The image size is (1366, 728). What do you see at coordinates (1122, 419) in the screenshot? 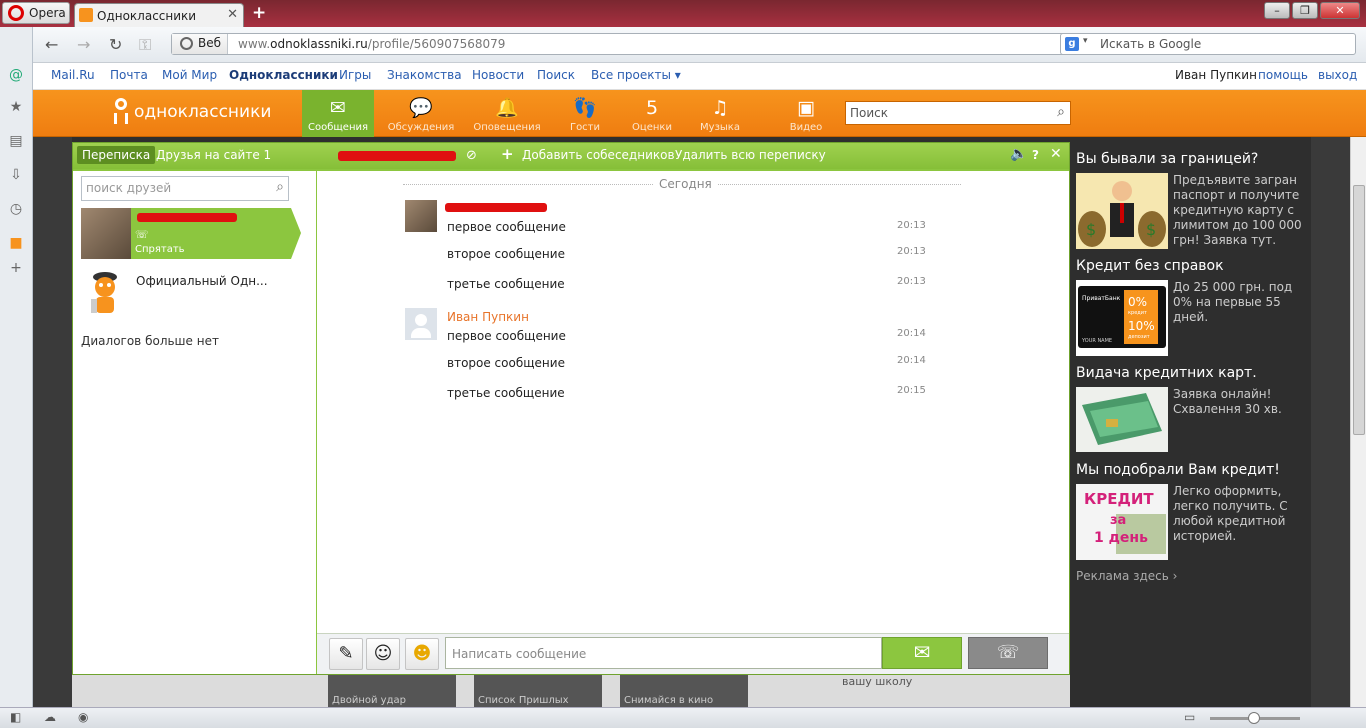
I see `ad-image` at bounding box center [1122, 419].